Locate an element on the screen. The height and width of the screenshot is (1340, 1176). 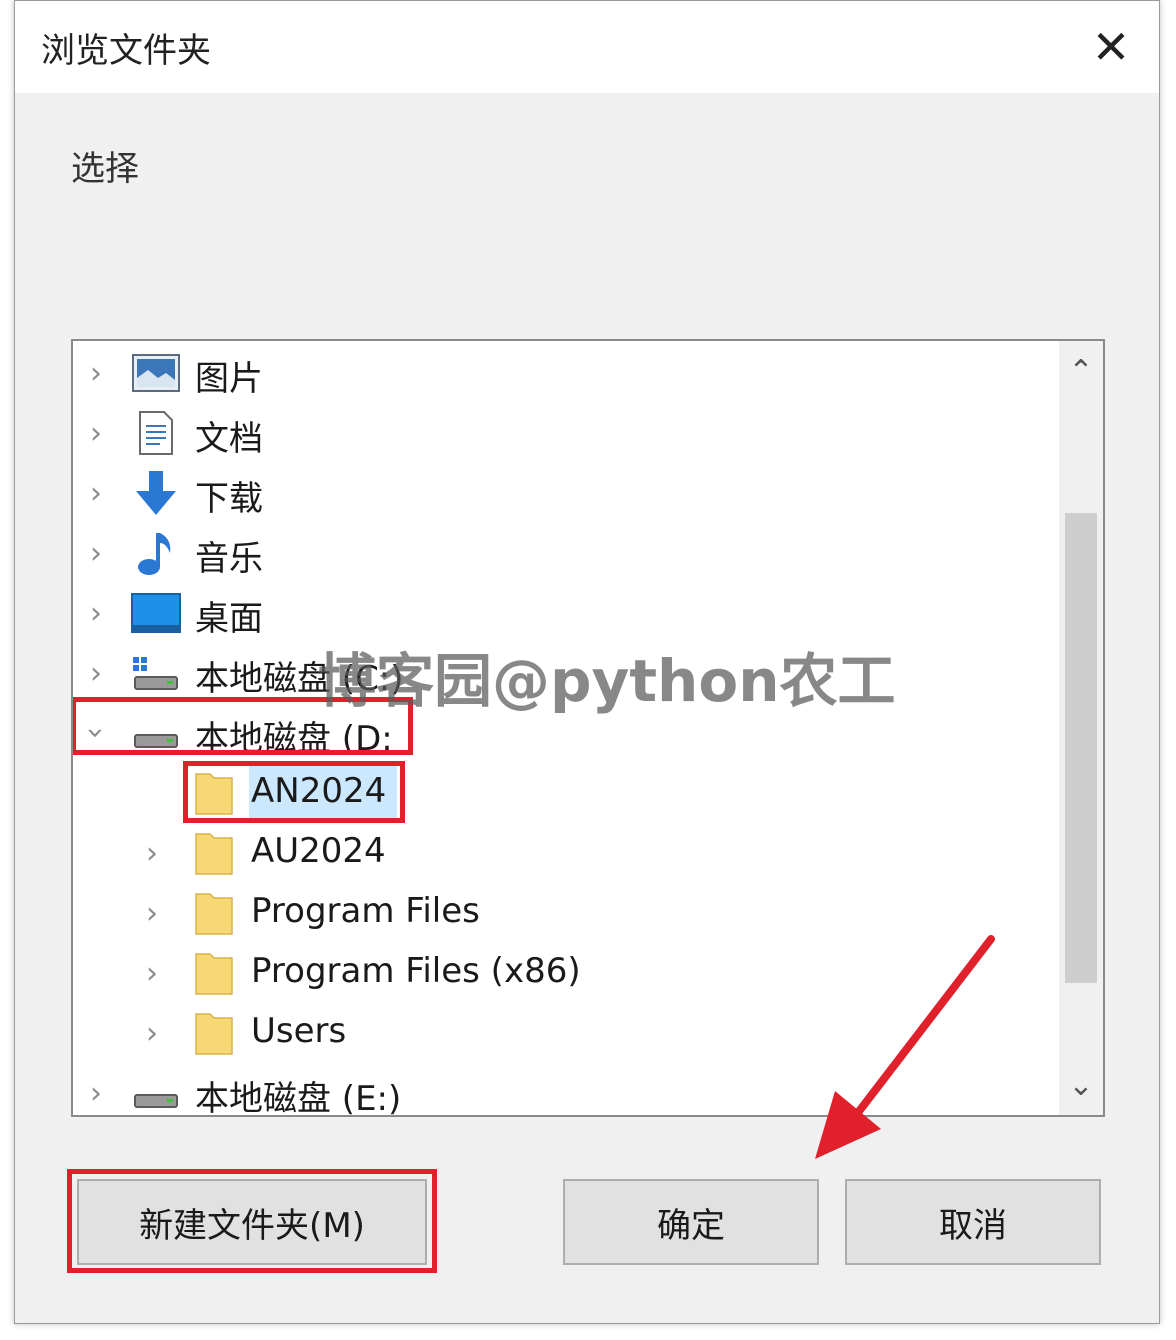
chevron-down-icon: ⌄ is located at coordinates (1081, 1085).